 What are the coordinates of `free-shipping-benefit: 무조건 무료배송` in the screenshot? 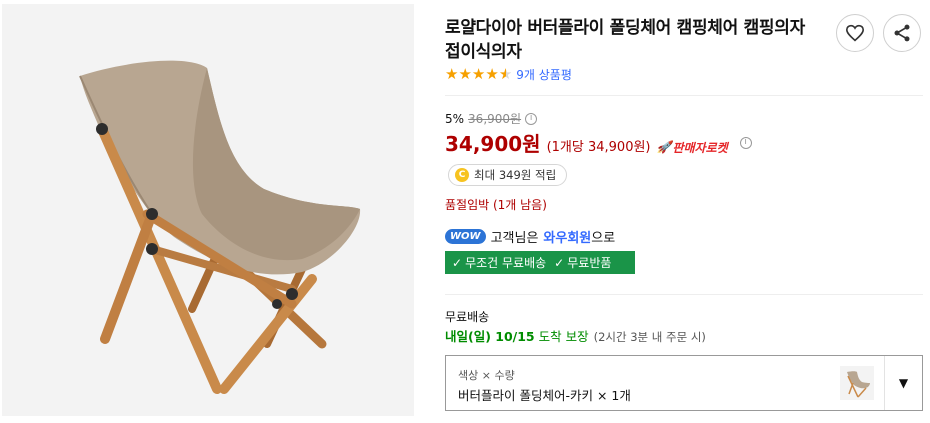 It's located at (506, 263).